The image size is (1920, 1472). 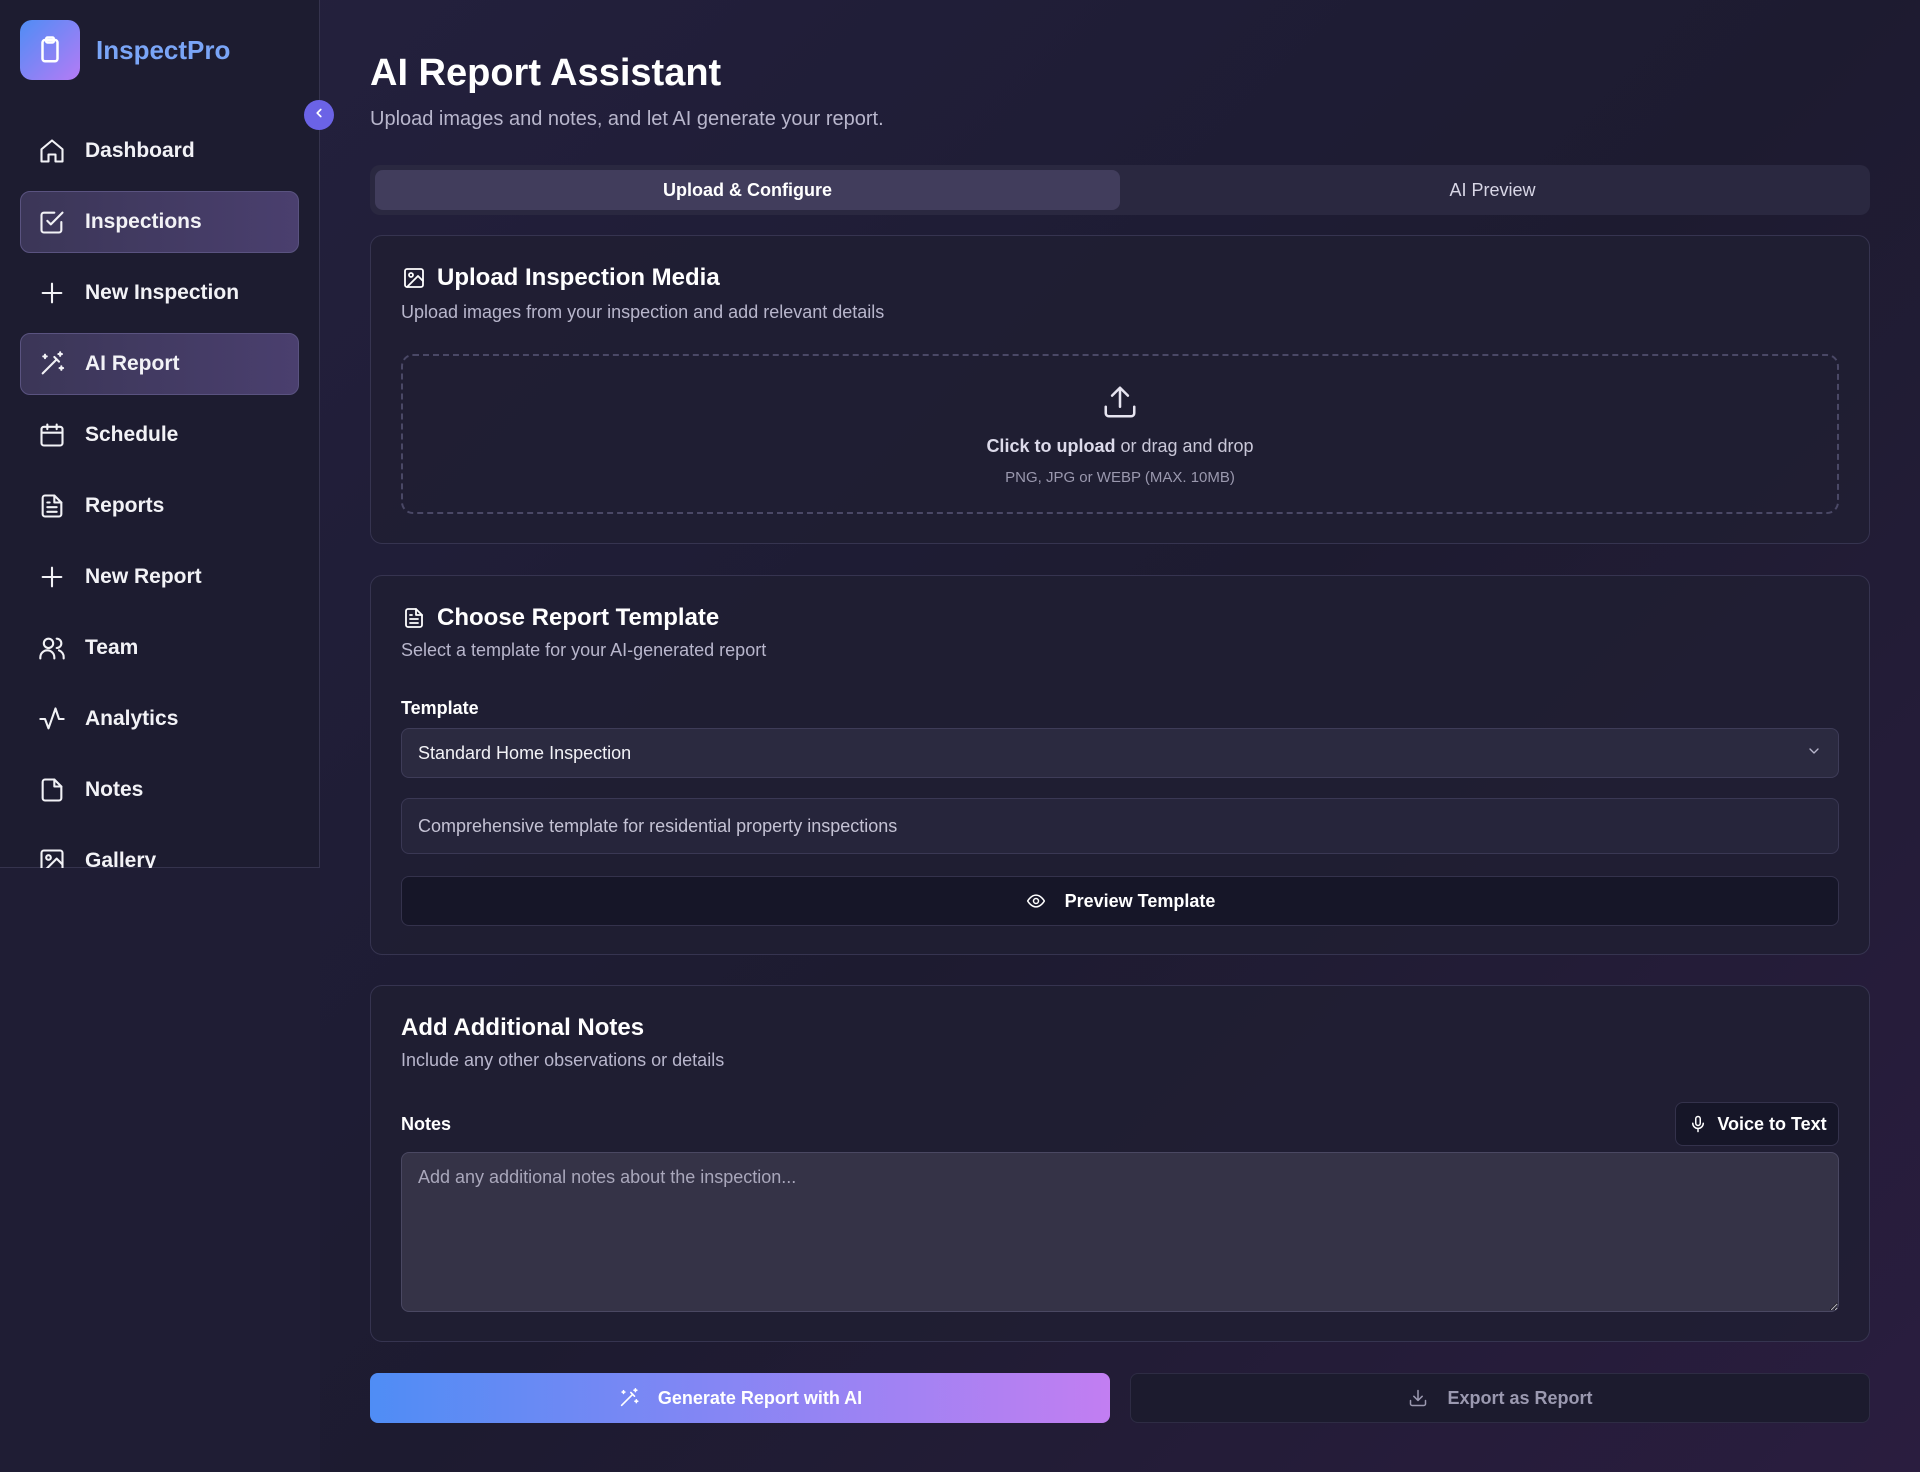 I want to click on collapse-sidebar-button, so click(x=319, y=115).